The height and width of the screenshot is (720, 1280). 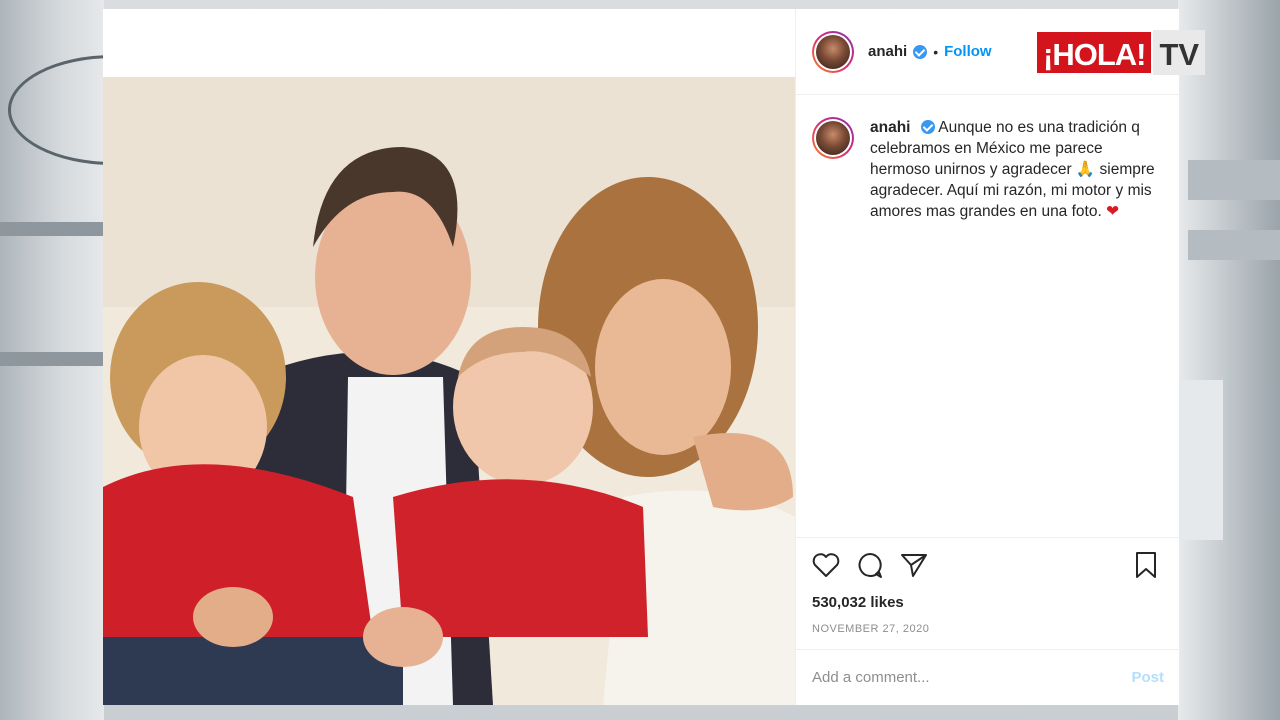 What do you see at coordinates (972, 677) in the screenshot?
I see `comment-input` at bounding box center [972, 677].